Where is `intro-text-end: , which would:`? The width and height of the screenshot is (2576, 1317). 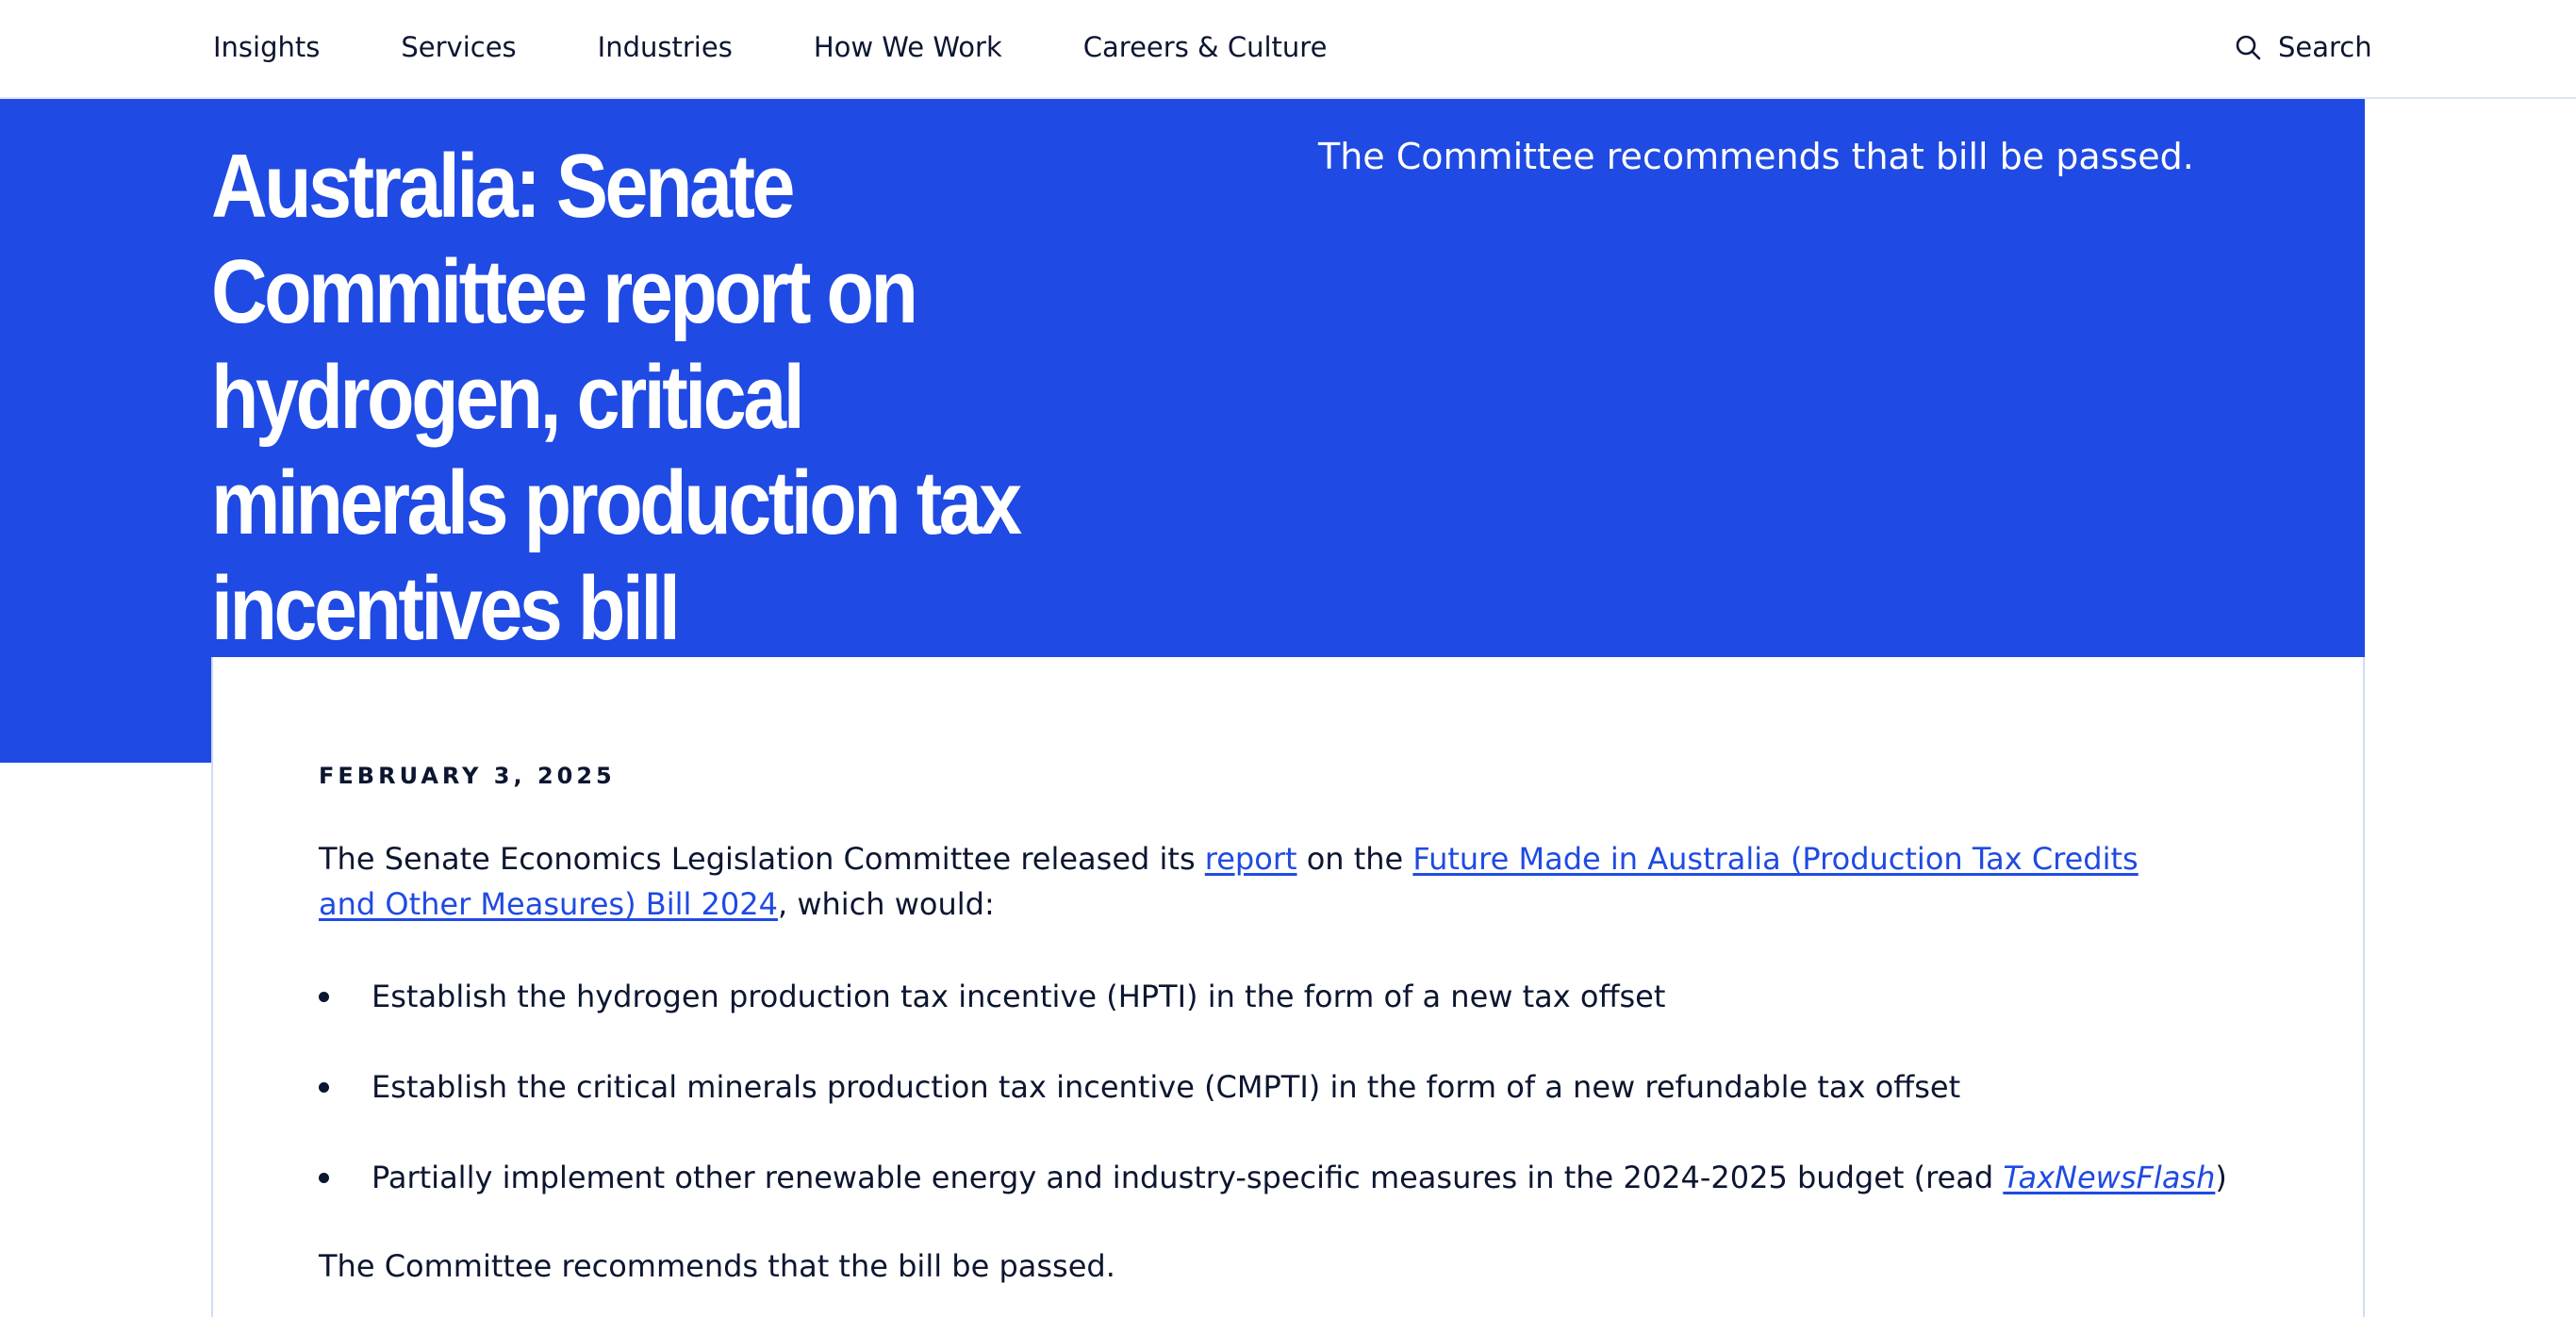
intro-text-end: , which would: is located at coordinates (886, 904).